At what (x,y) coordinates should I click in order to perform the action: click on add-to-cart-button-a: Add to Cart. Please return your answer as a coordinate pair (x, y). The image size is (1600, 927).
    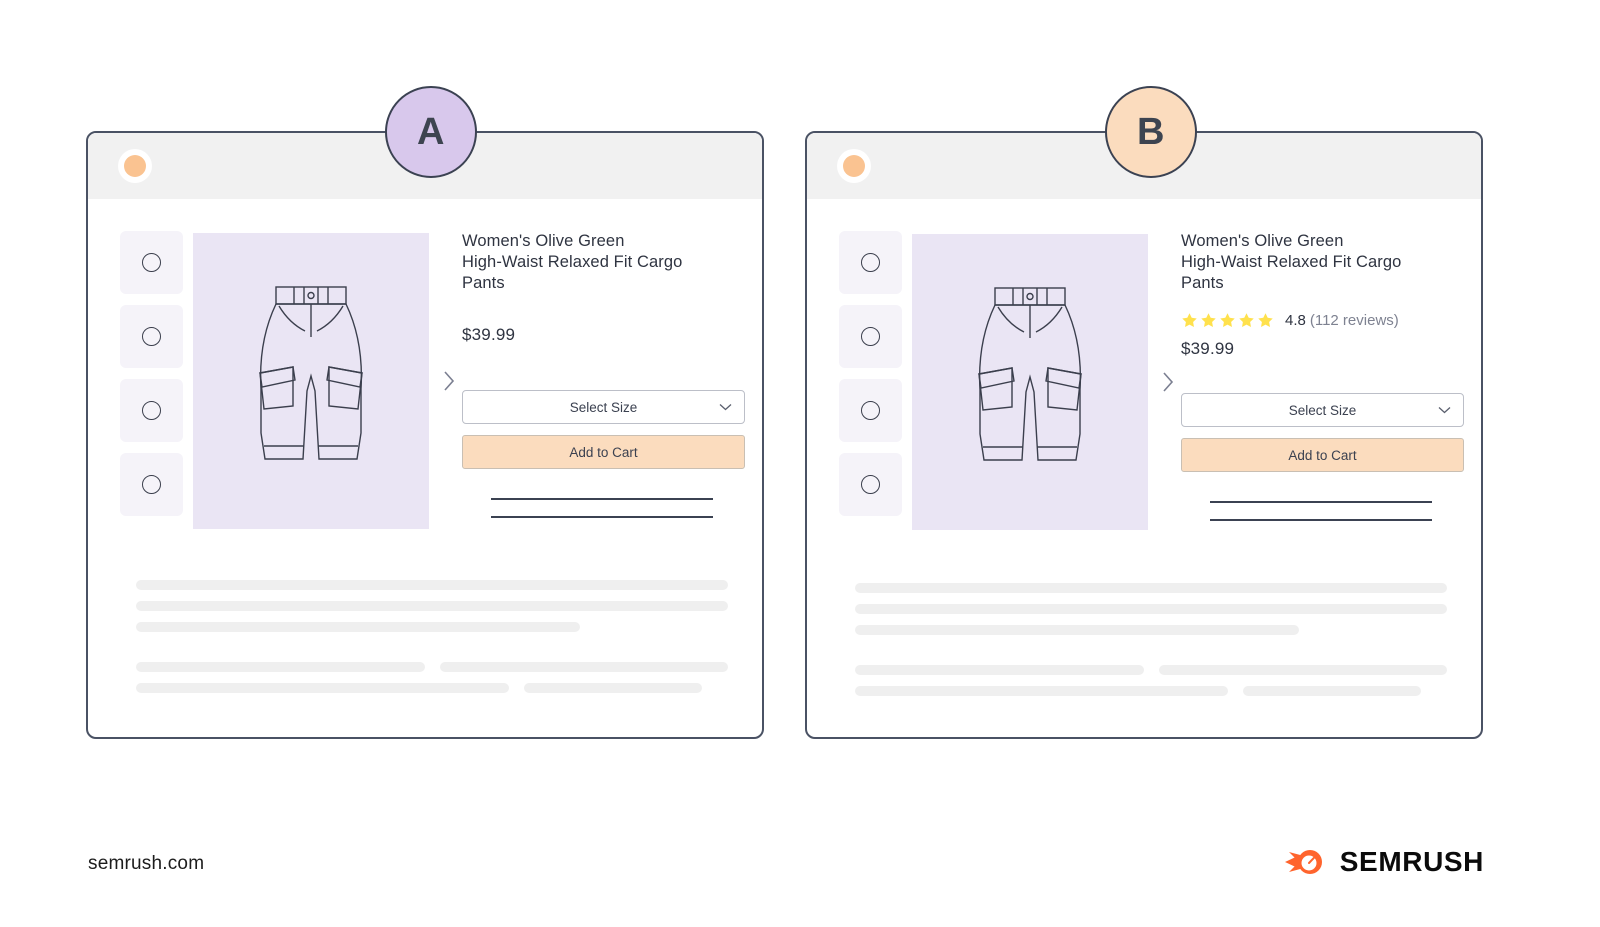
    Looking at the image, I should click on (603, 452).